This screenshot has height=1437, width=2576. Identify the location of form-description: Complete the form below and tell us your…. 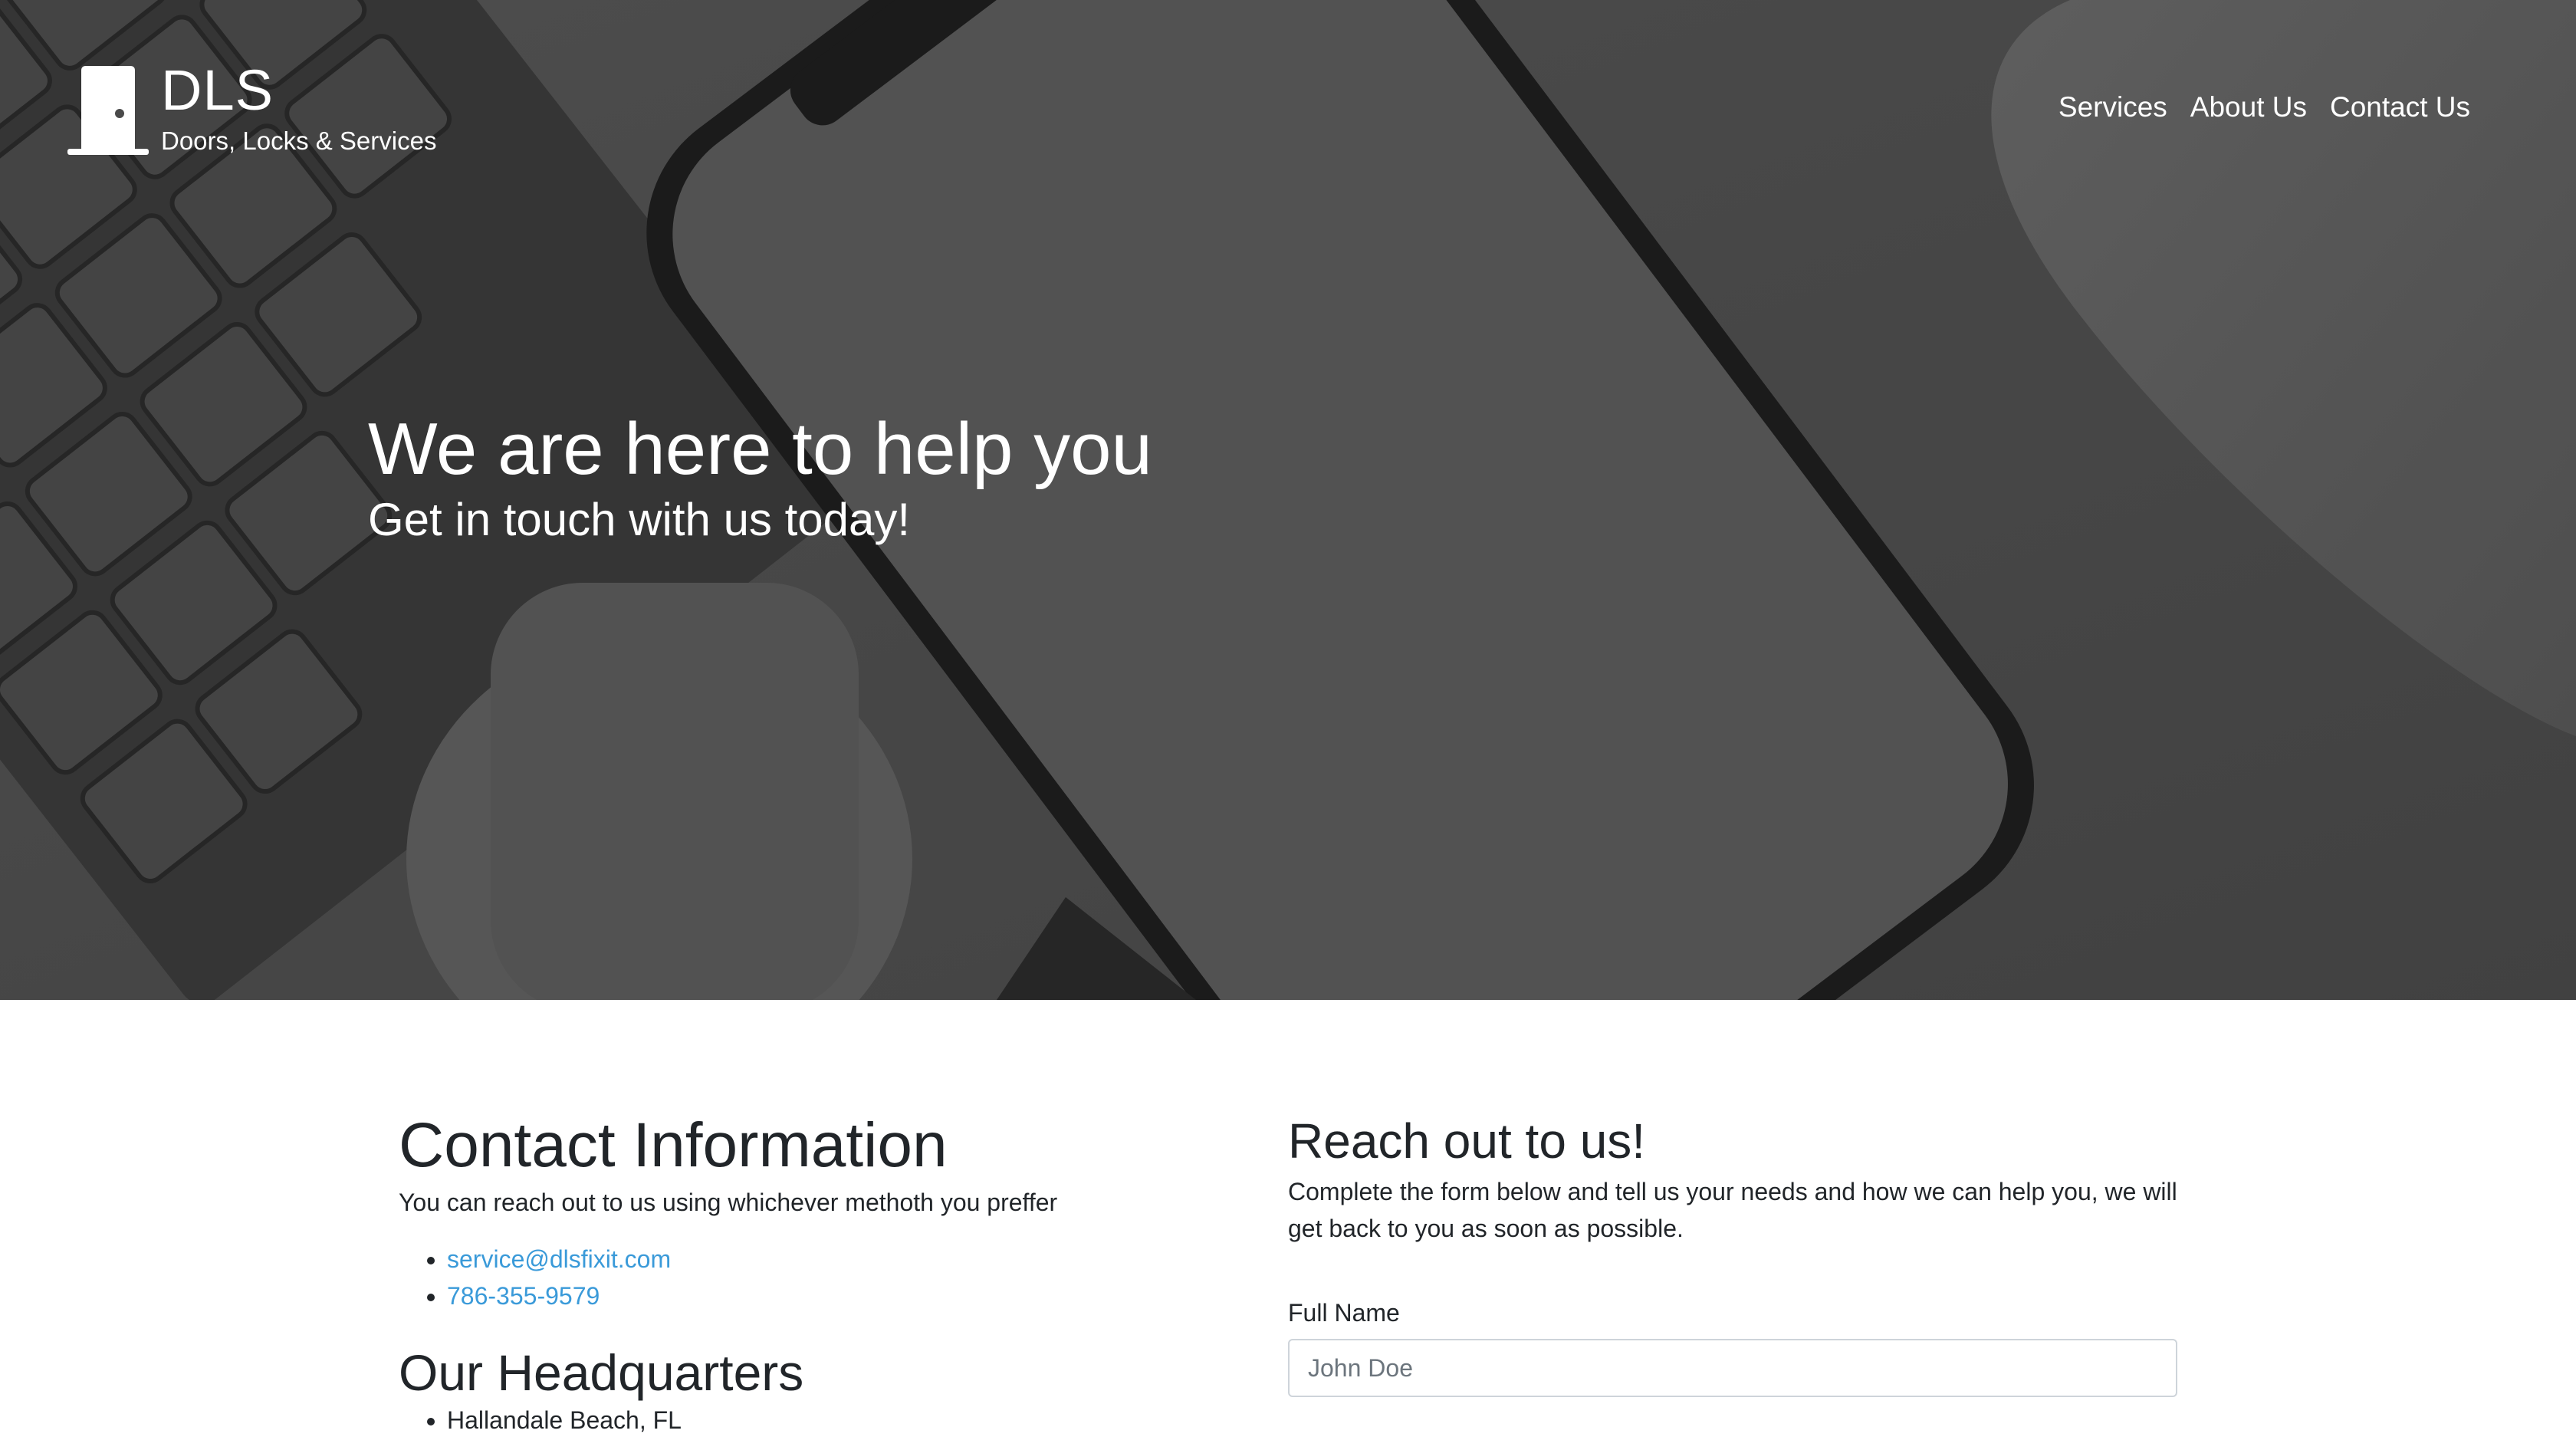
(1732, 1210).